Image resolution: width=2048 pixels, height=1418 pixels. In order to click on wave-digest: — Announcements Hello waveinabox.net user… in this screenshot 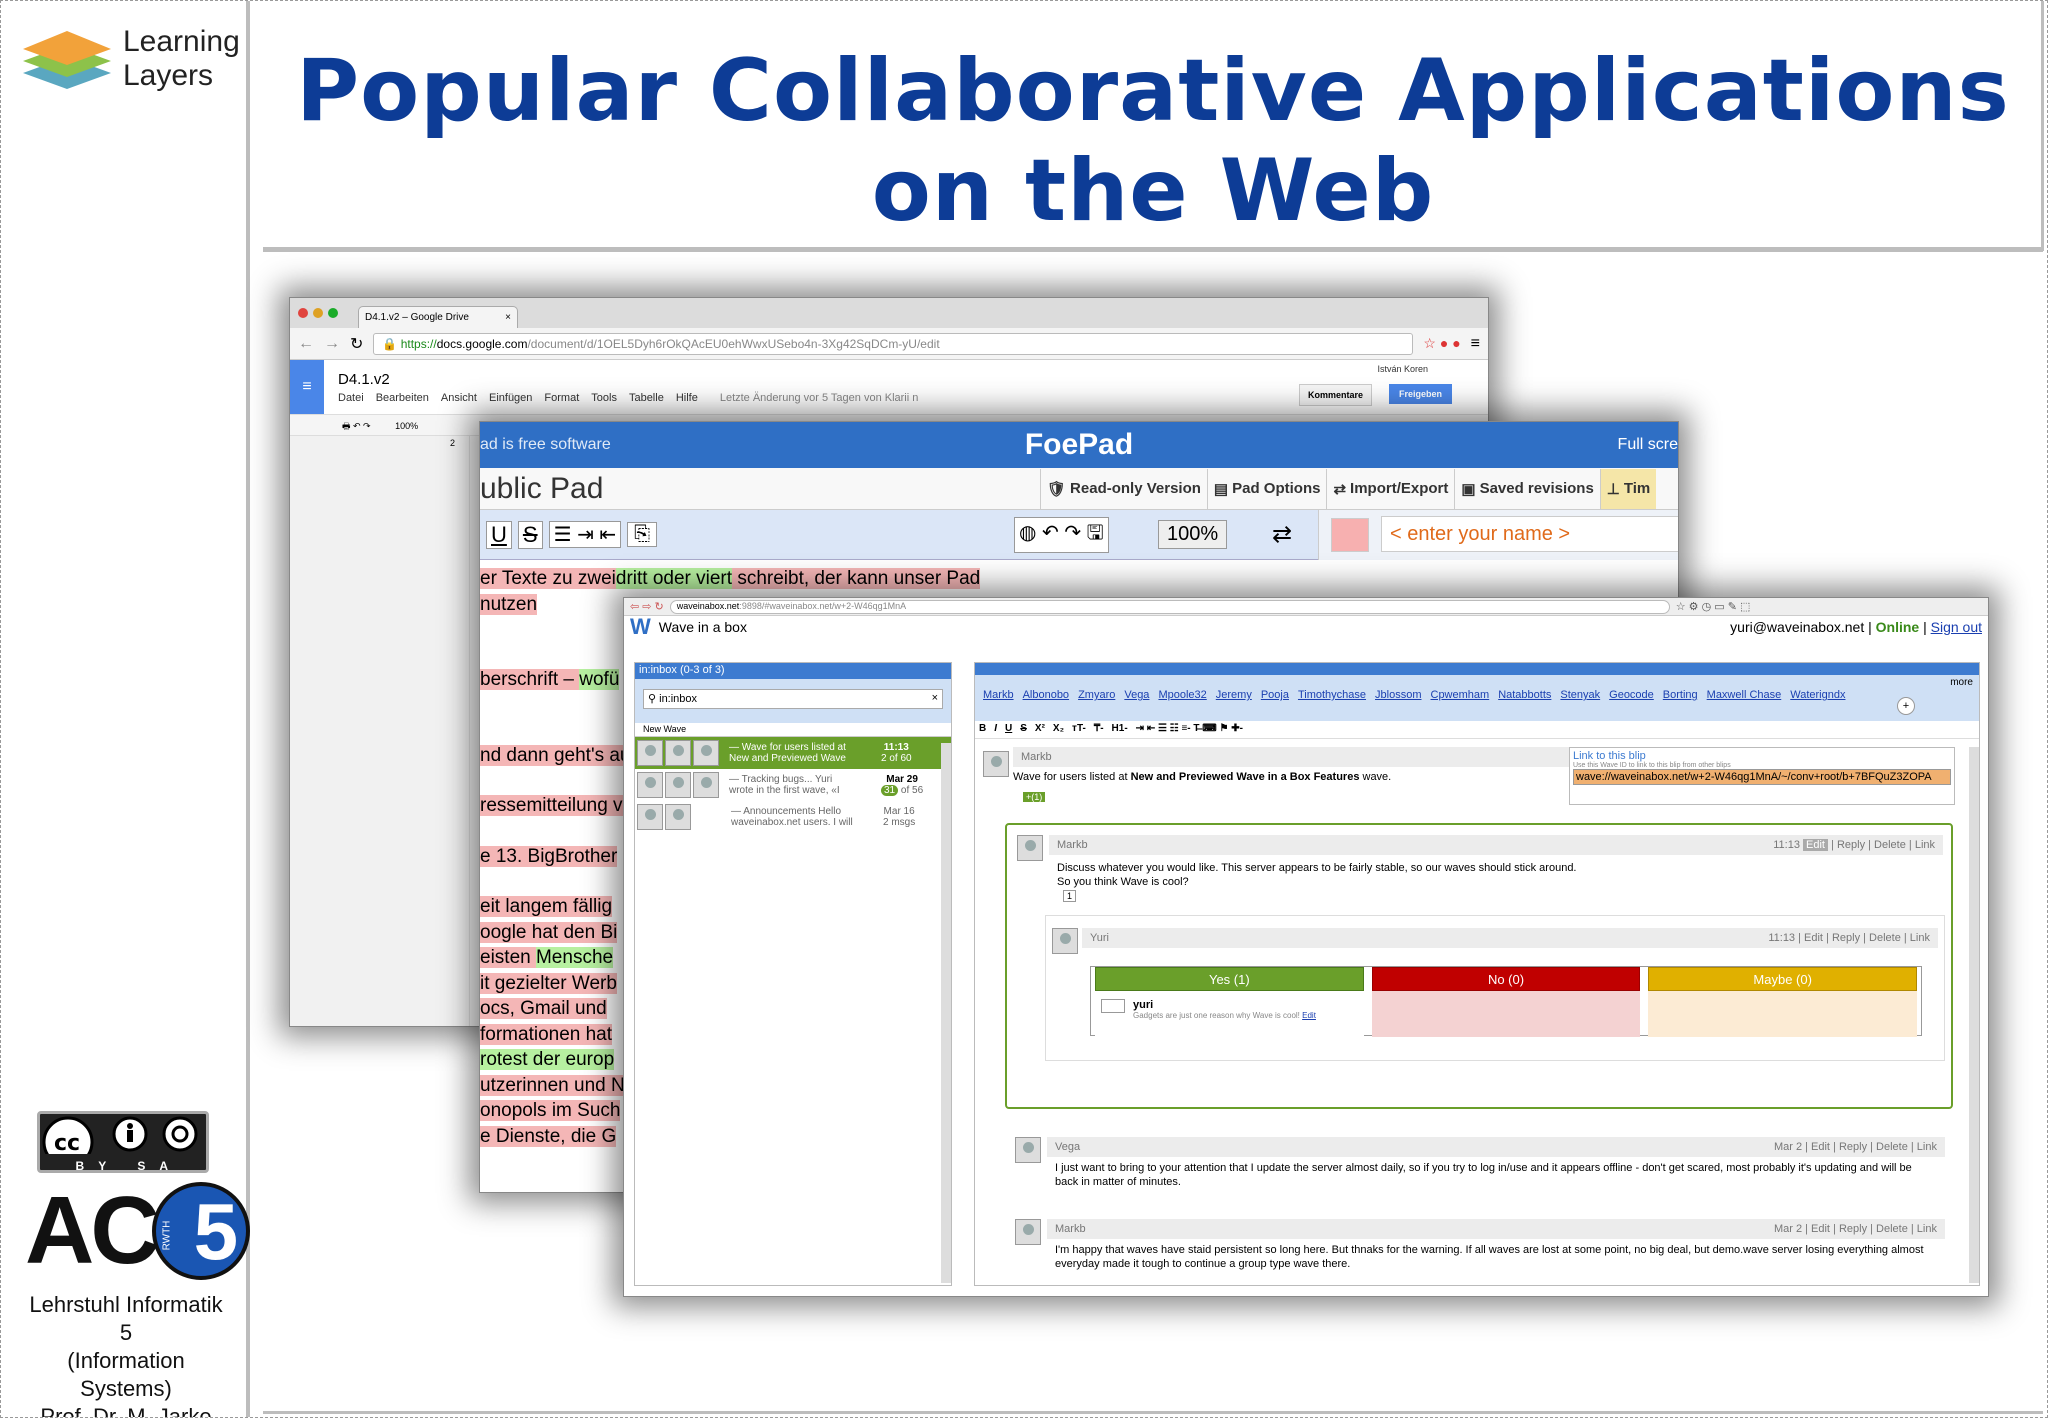, I will do `click(793, 817)`.